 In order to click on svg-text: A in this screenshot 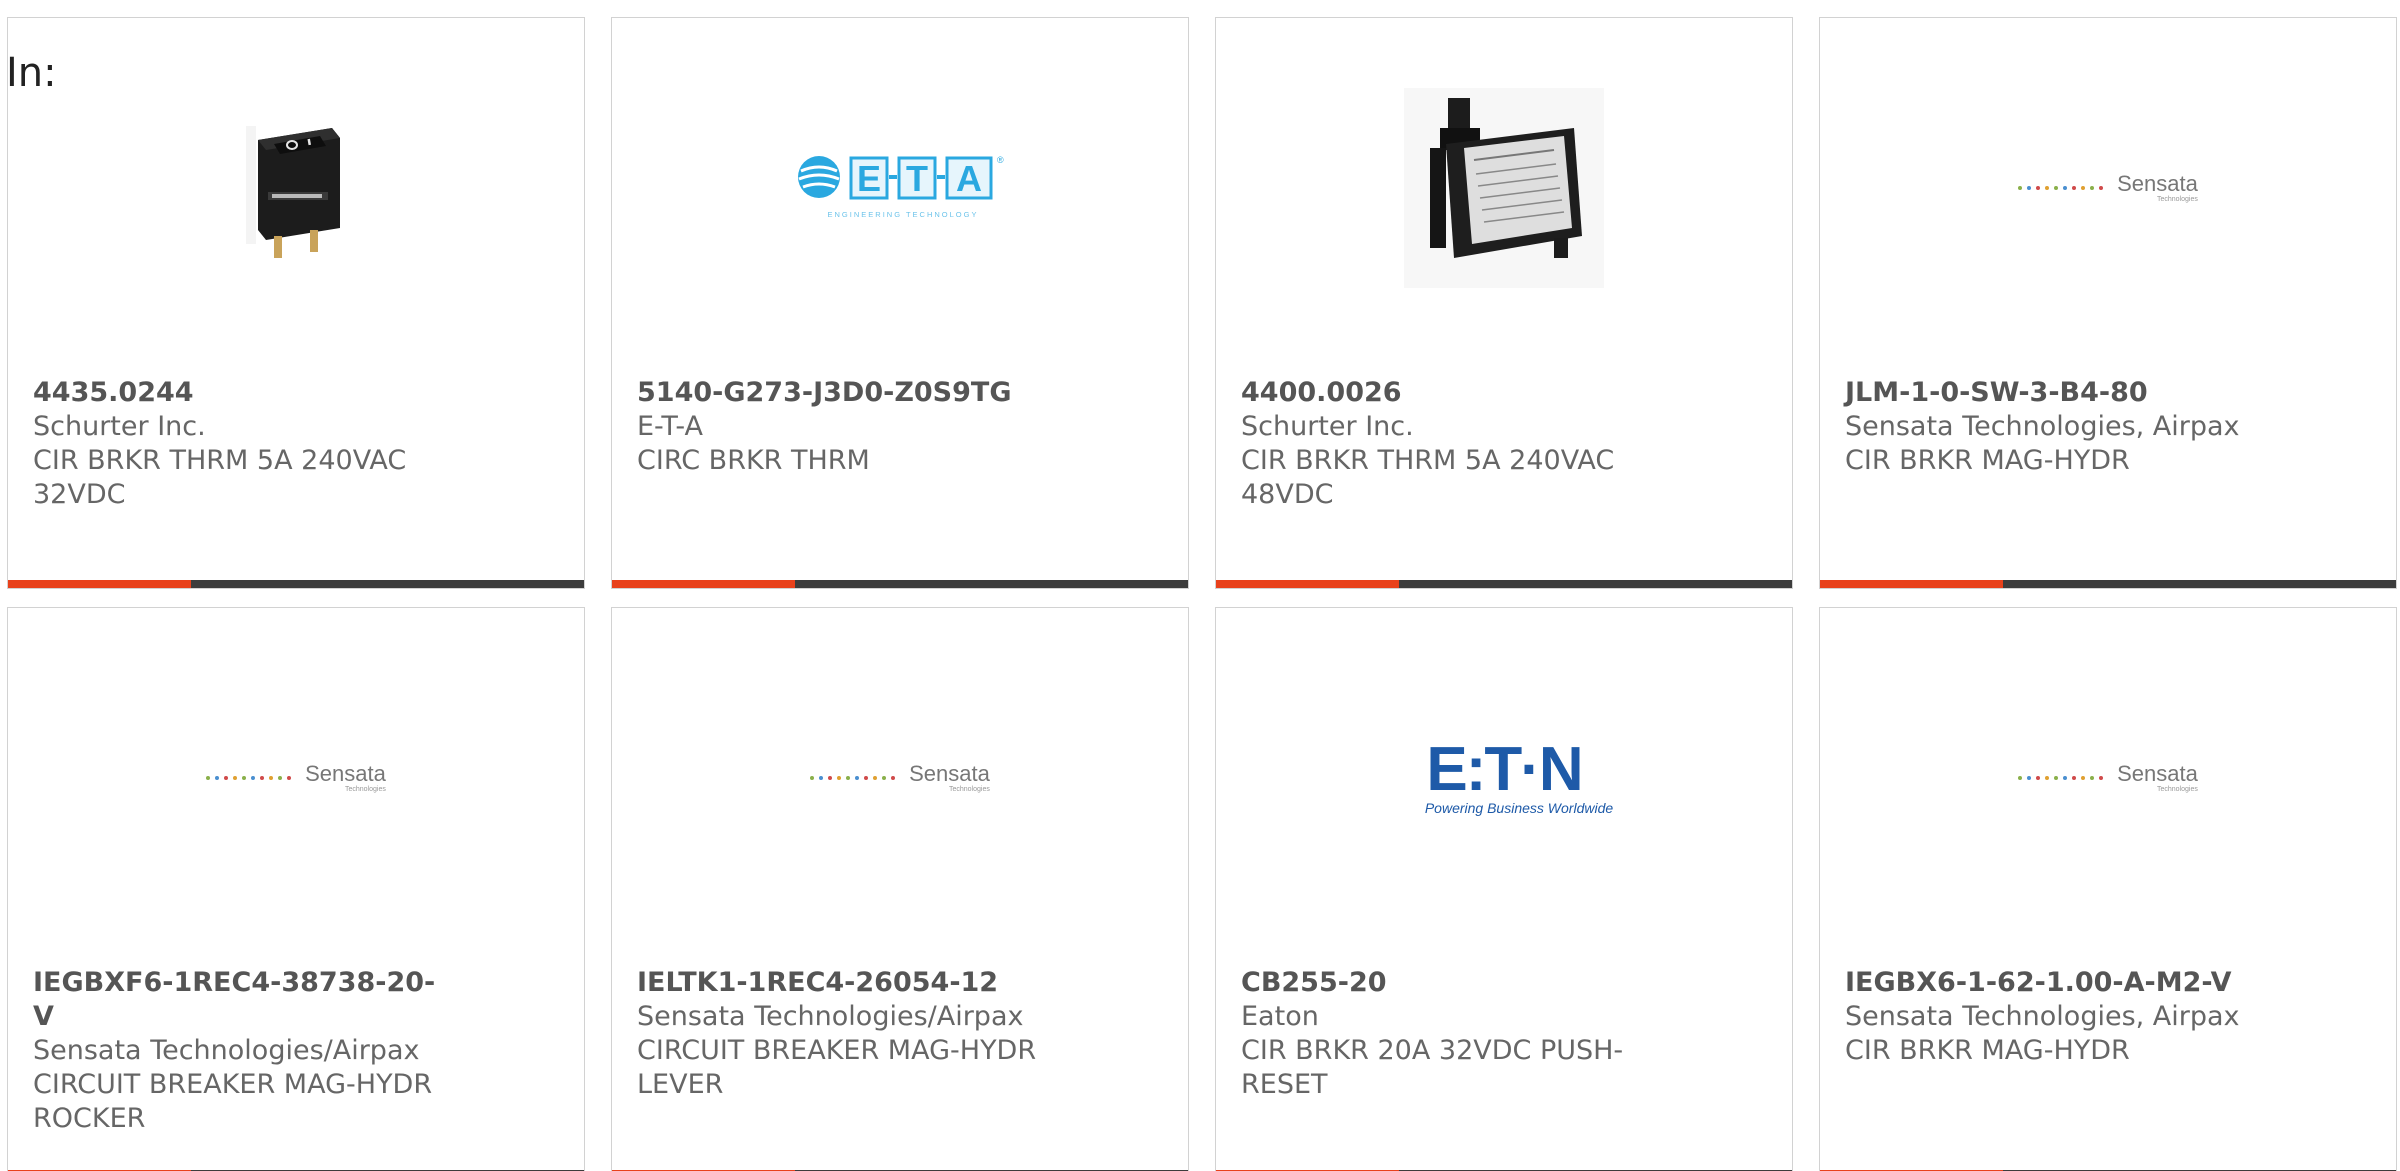, I will do `click(969, 178)`.